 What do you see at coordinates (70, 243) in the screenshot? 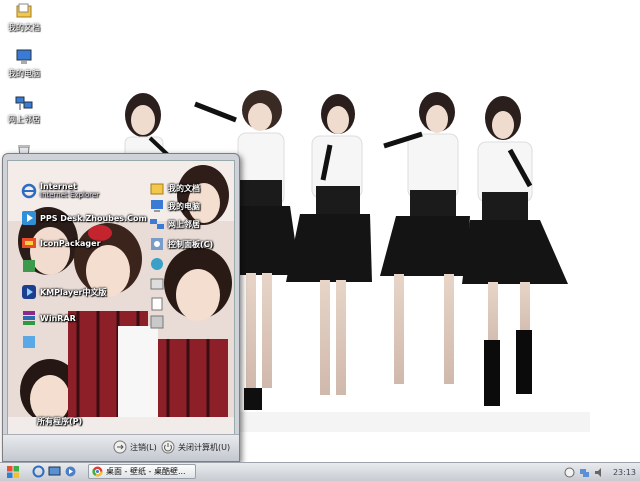
I see `menu-item-label: IconPackager` at bounding box center [70, 243].